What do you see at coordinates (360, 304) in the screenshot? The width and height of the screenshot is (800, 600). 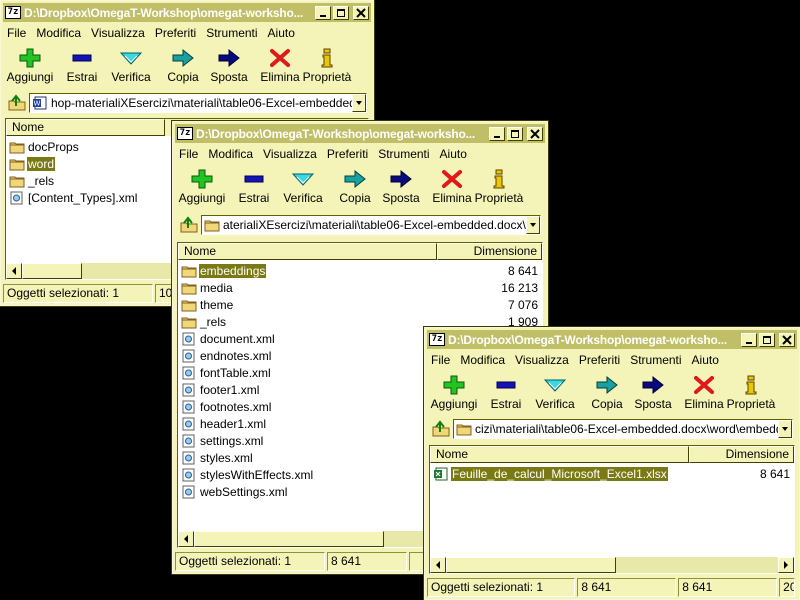 I see `list-item: theme 7 076` at bounding box center [360, 304].